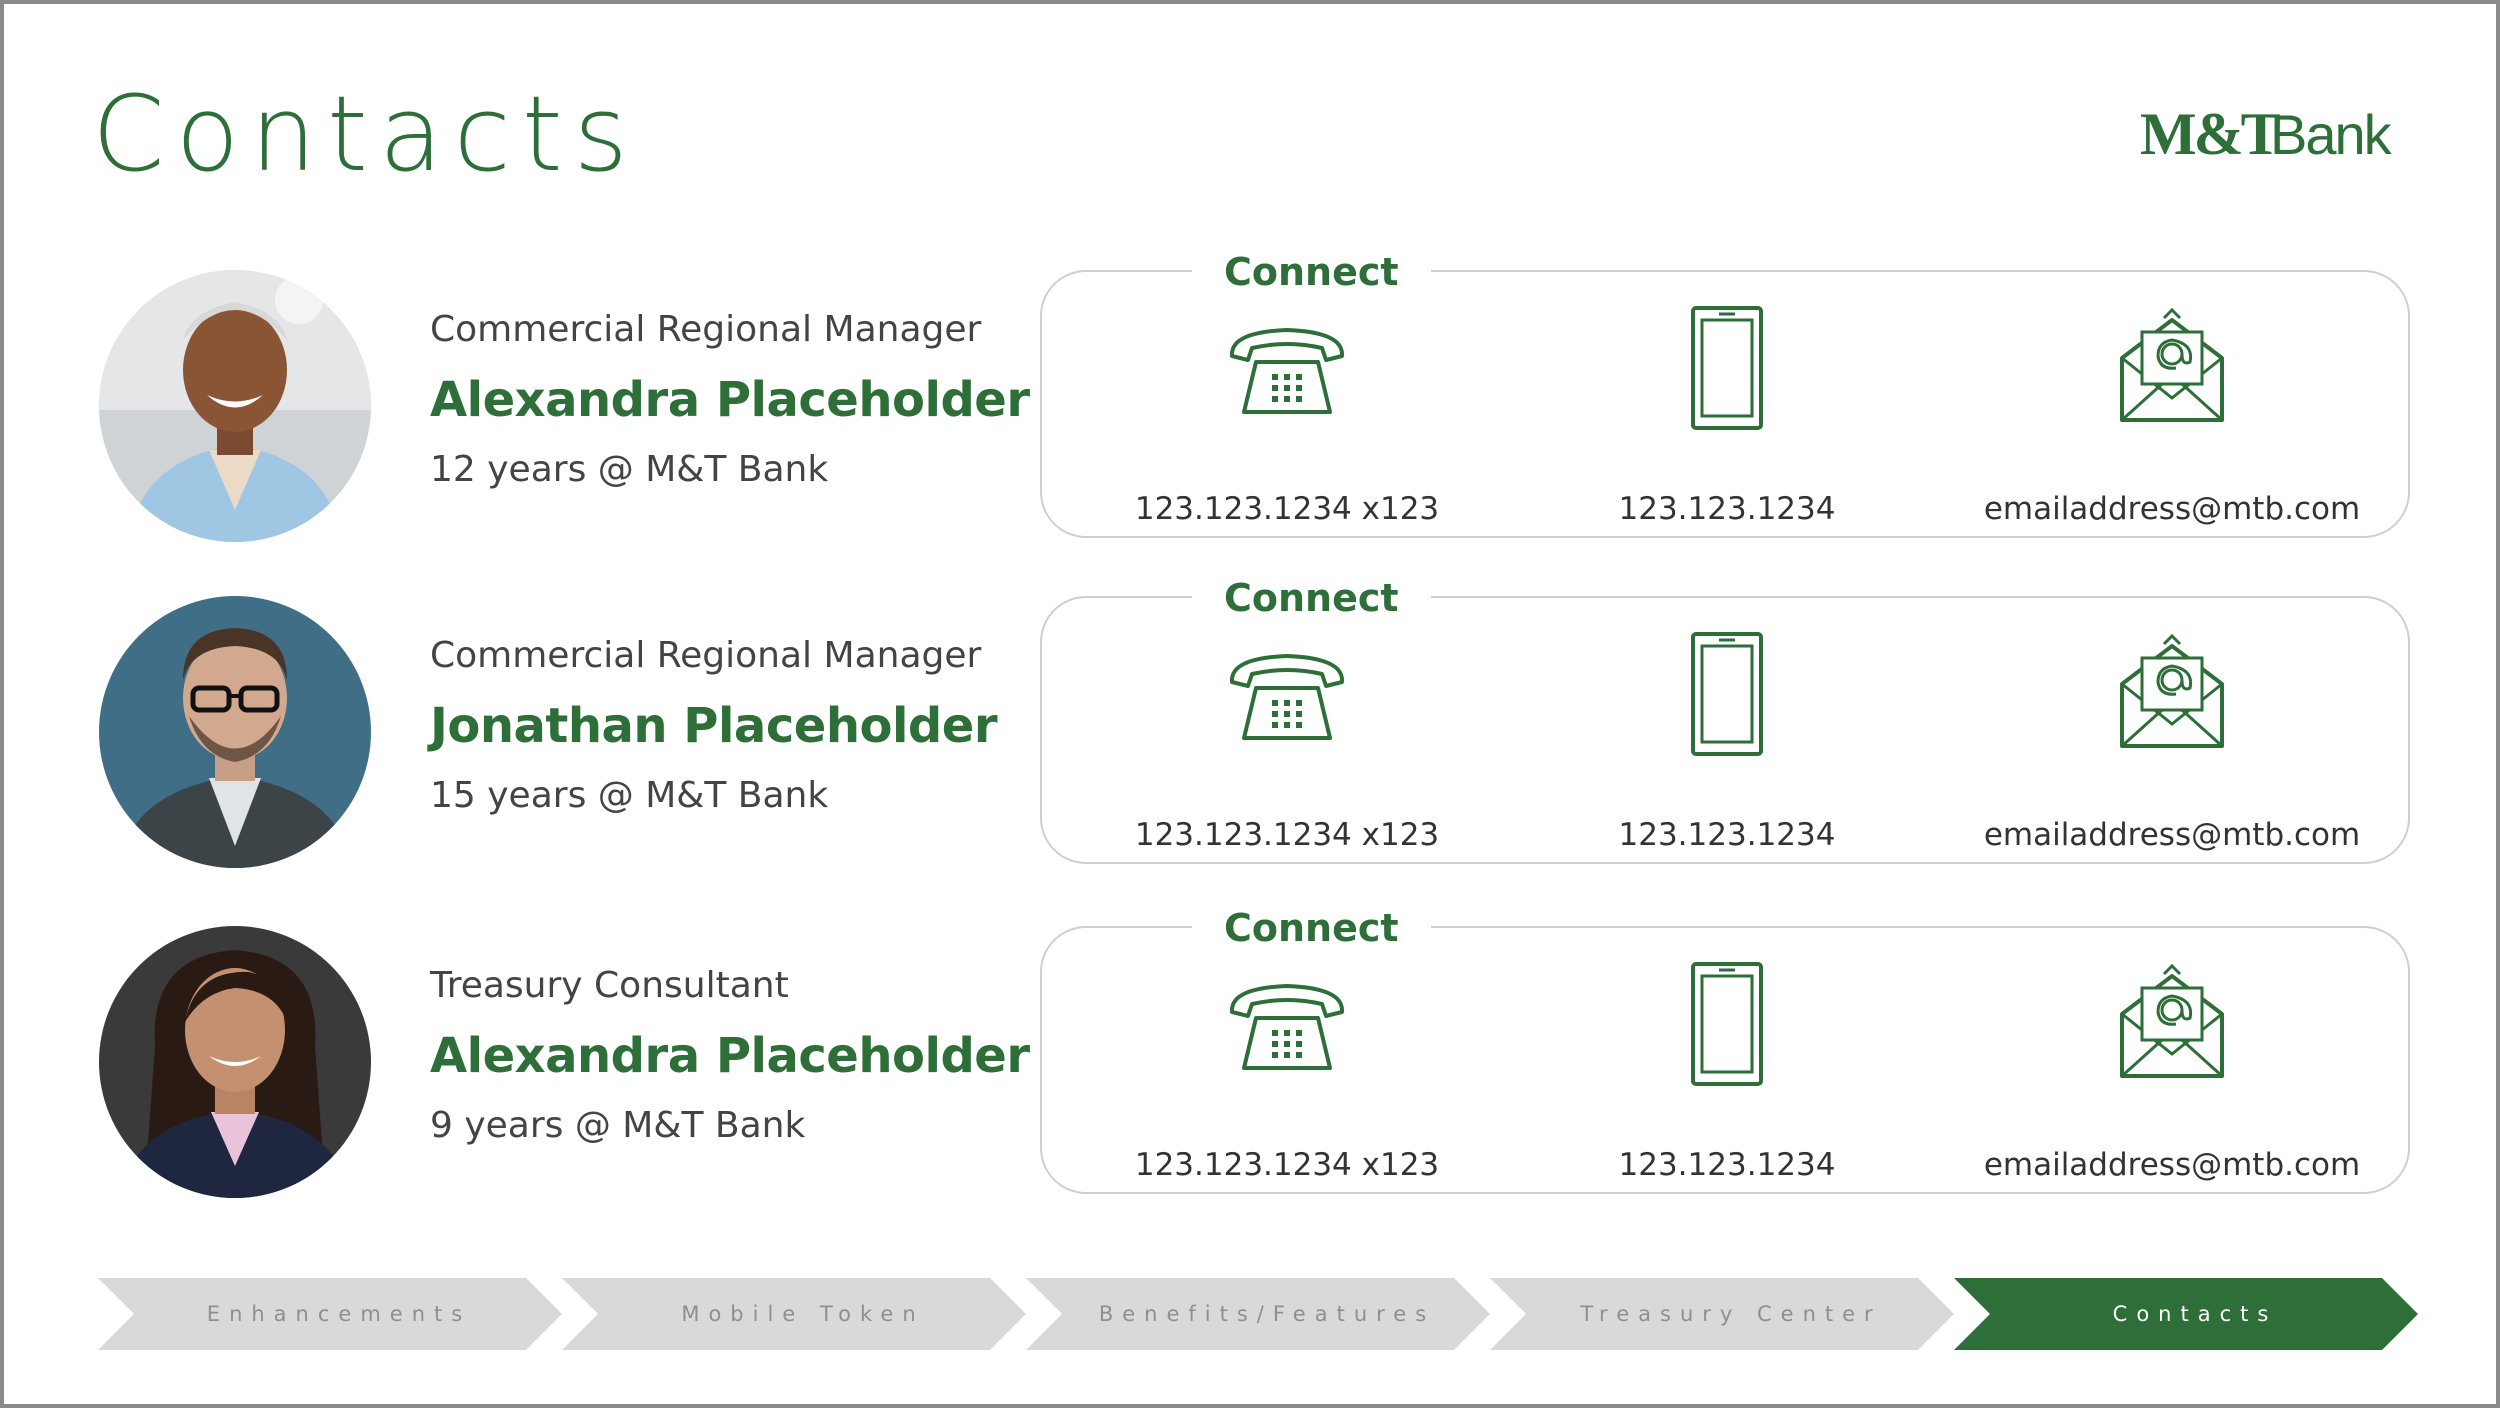 This screenshot has width=2500, height=1408. I want to click on contact-tenure: 9 years @ M&T Bank, so click(618, 1125).